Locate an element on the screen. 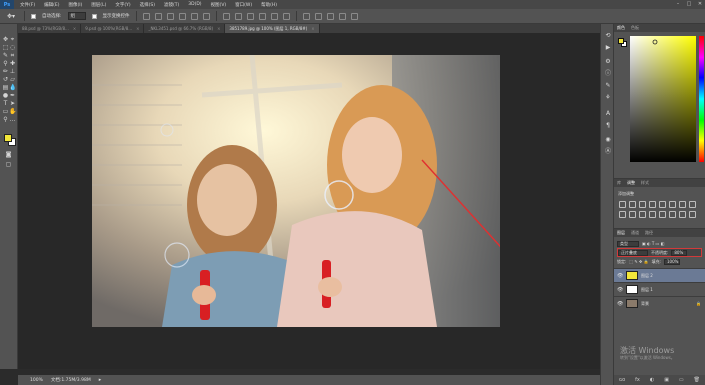 The image size is (705, 385). vibrance-icon is located at coordinates (662, 204).